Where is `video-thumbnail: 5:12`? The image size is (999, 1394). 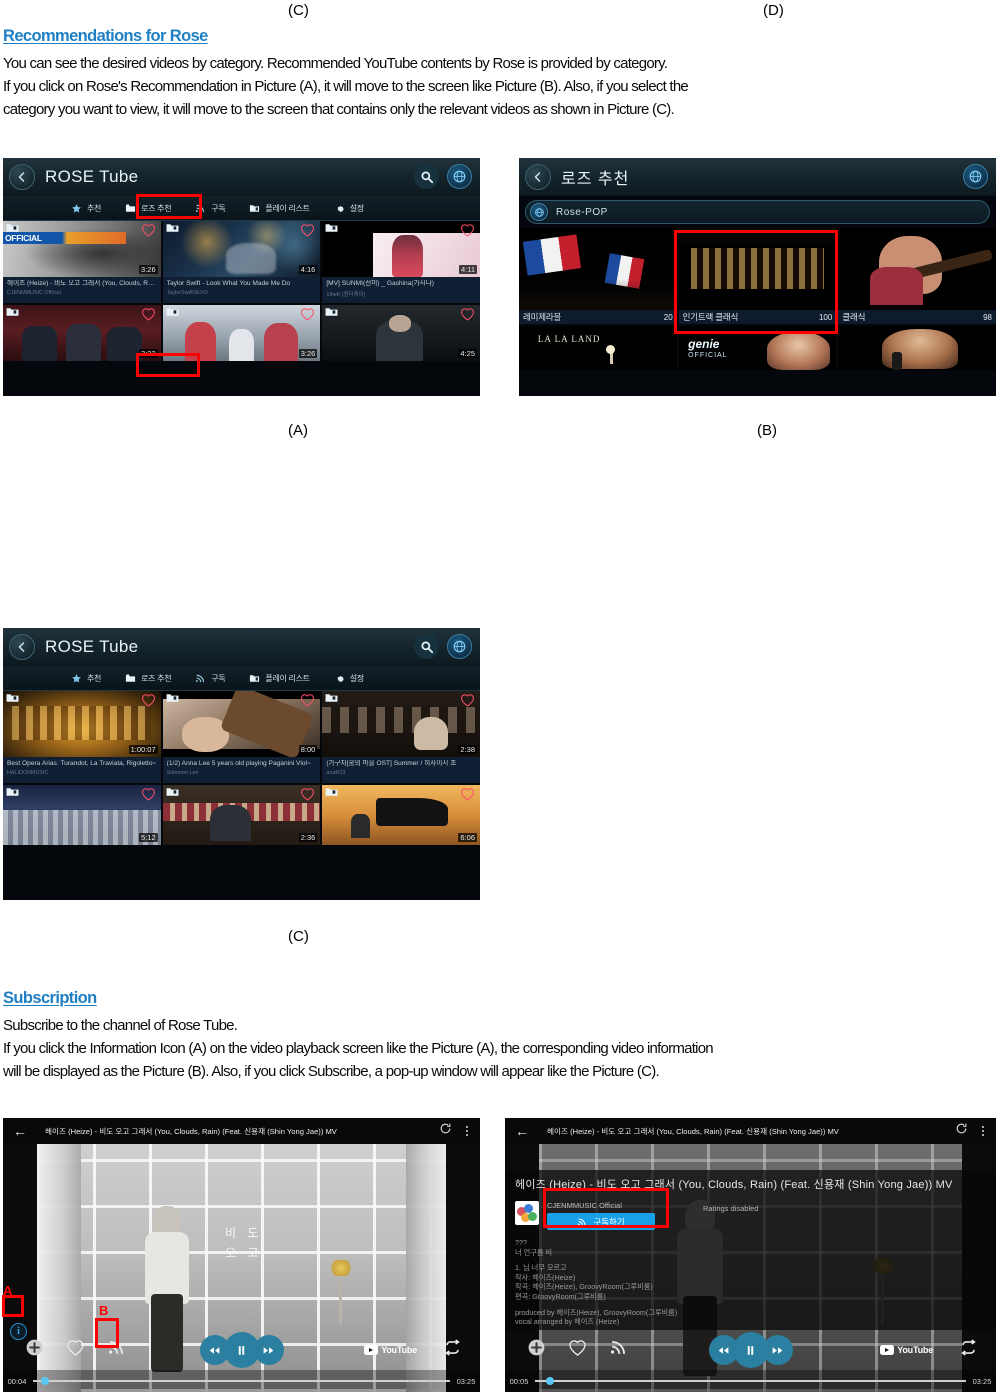
video-thumbnail: 5:12 is located at coordinates (82, 815).